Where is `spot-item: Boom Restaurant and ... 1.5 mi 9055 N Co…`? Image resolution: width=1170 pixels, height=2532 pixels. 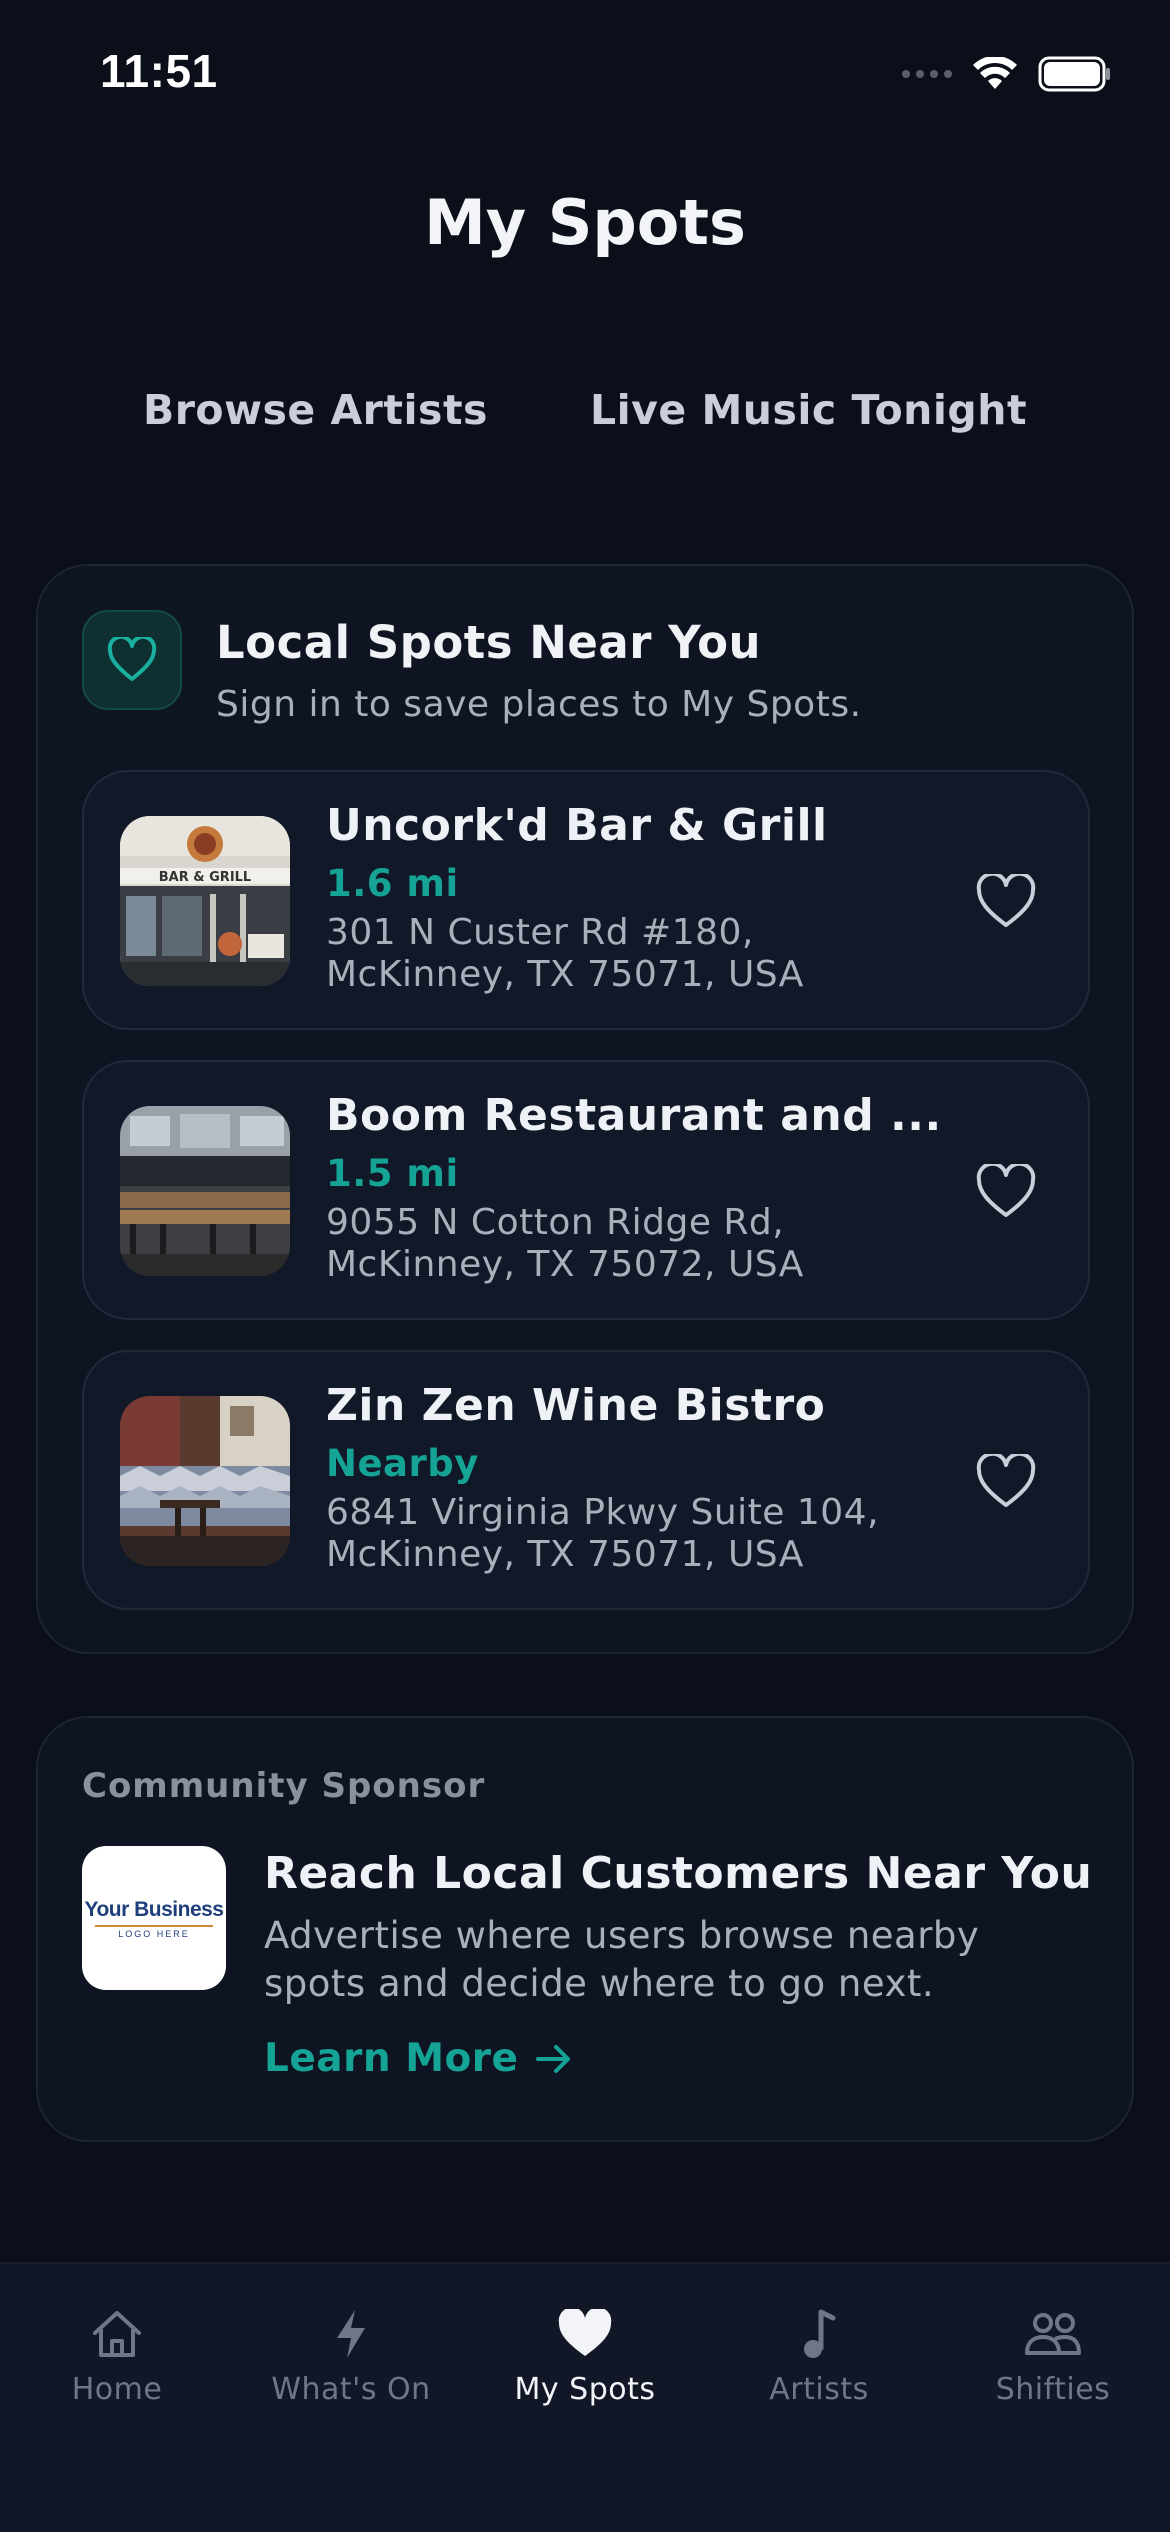
spot-item: Boom Restaurant and ... 1.5 mi 9055 N Co… is located at coordinates (586, 1190).